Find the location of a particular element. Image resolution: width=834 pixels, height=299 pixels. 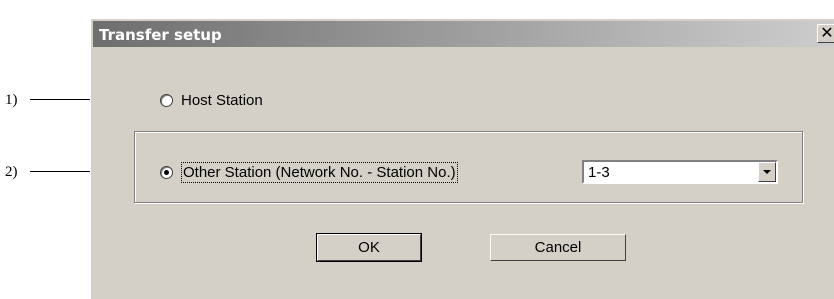

callout-label-1: 1) is located at coordinates (11, 100).